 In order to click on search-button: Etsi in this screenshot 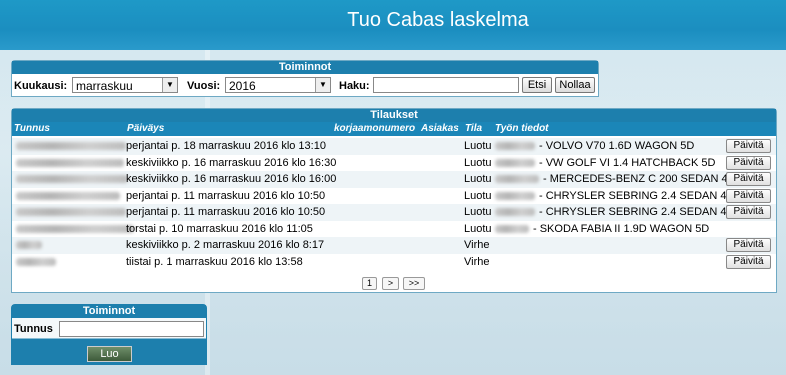, I will do `click(537, 85)`.